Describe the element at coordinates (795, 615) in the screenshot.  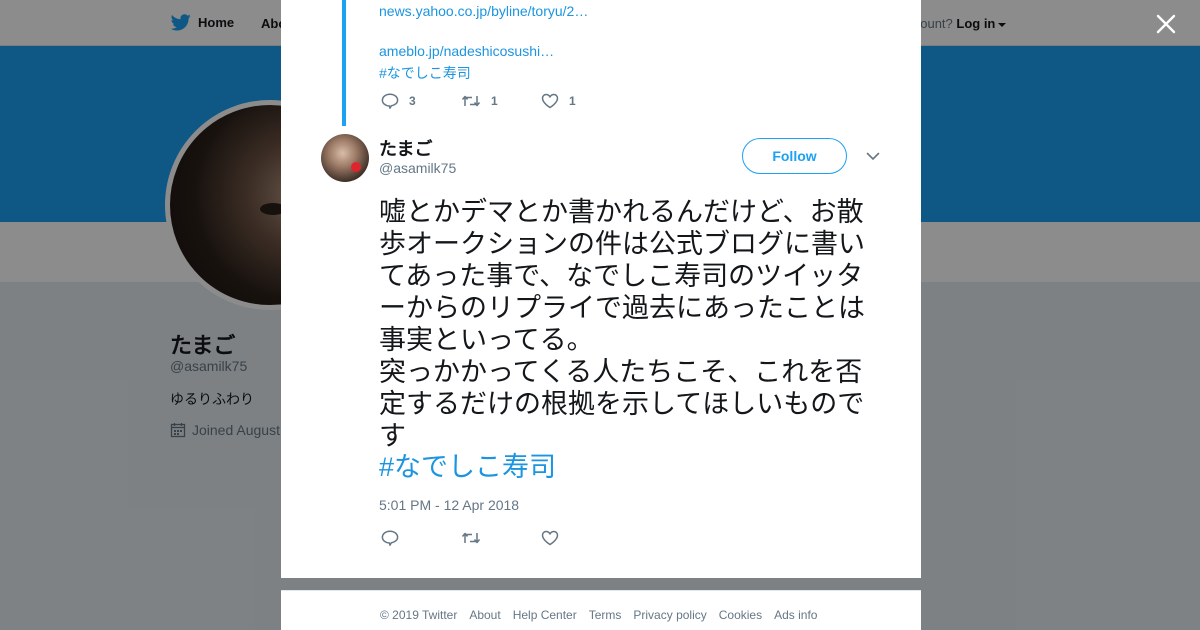
I see `footer-link-ads-info: Ads info` at that location.